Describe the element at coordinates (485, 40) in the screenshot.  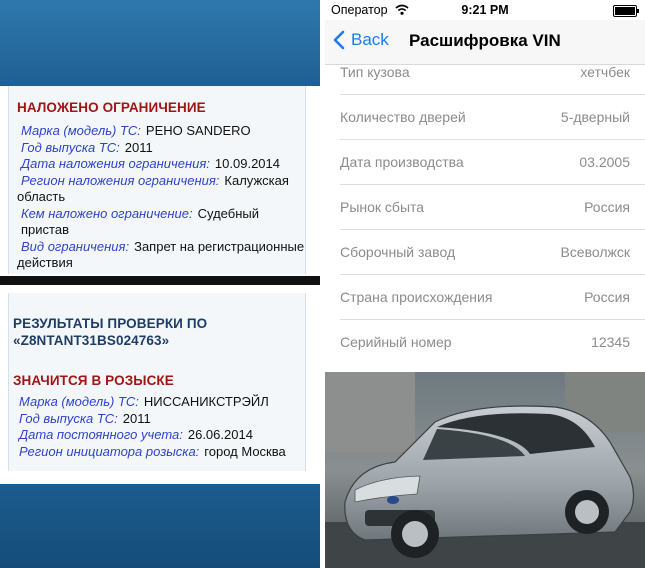
I see `page-title: Расшифровка VIN` at that location.